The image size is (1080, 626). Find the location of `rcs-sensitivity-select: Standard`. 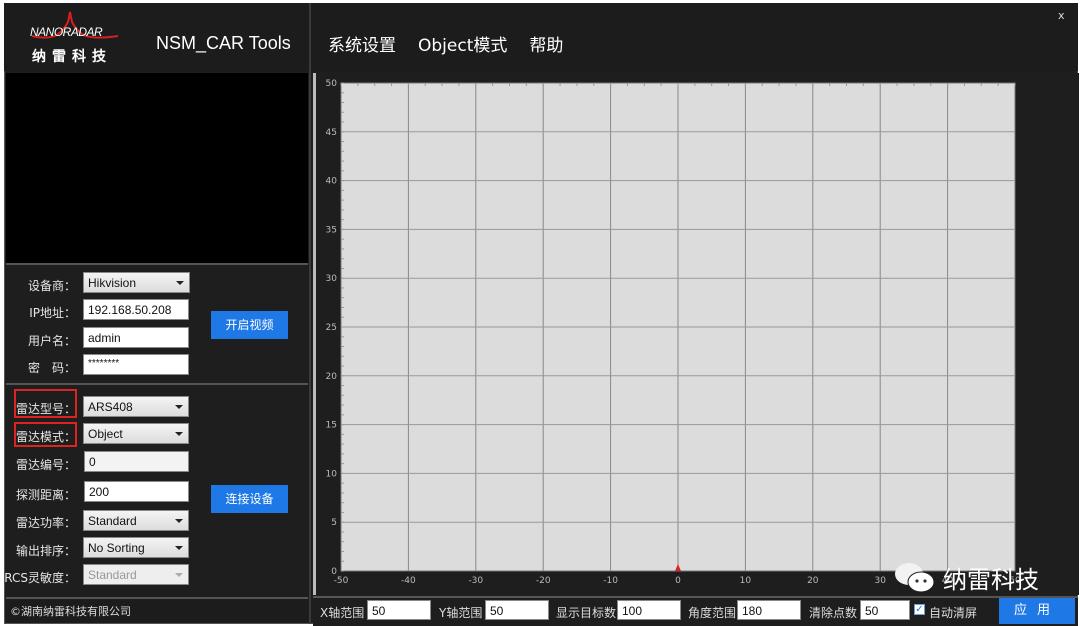

rcs-sensitivity-select: Standard is located at coordinates (136, 574).